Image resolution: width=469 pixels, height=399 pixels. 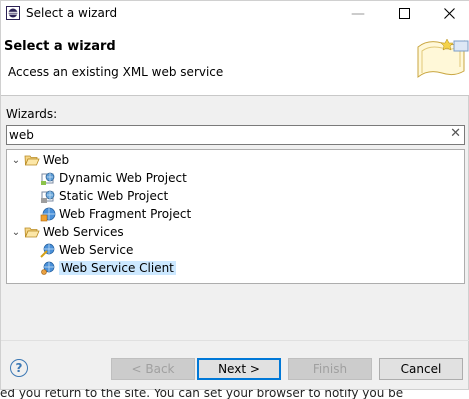 I want to click on maximize-icon, so click(x=404, y=13).